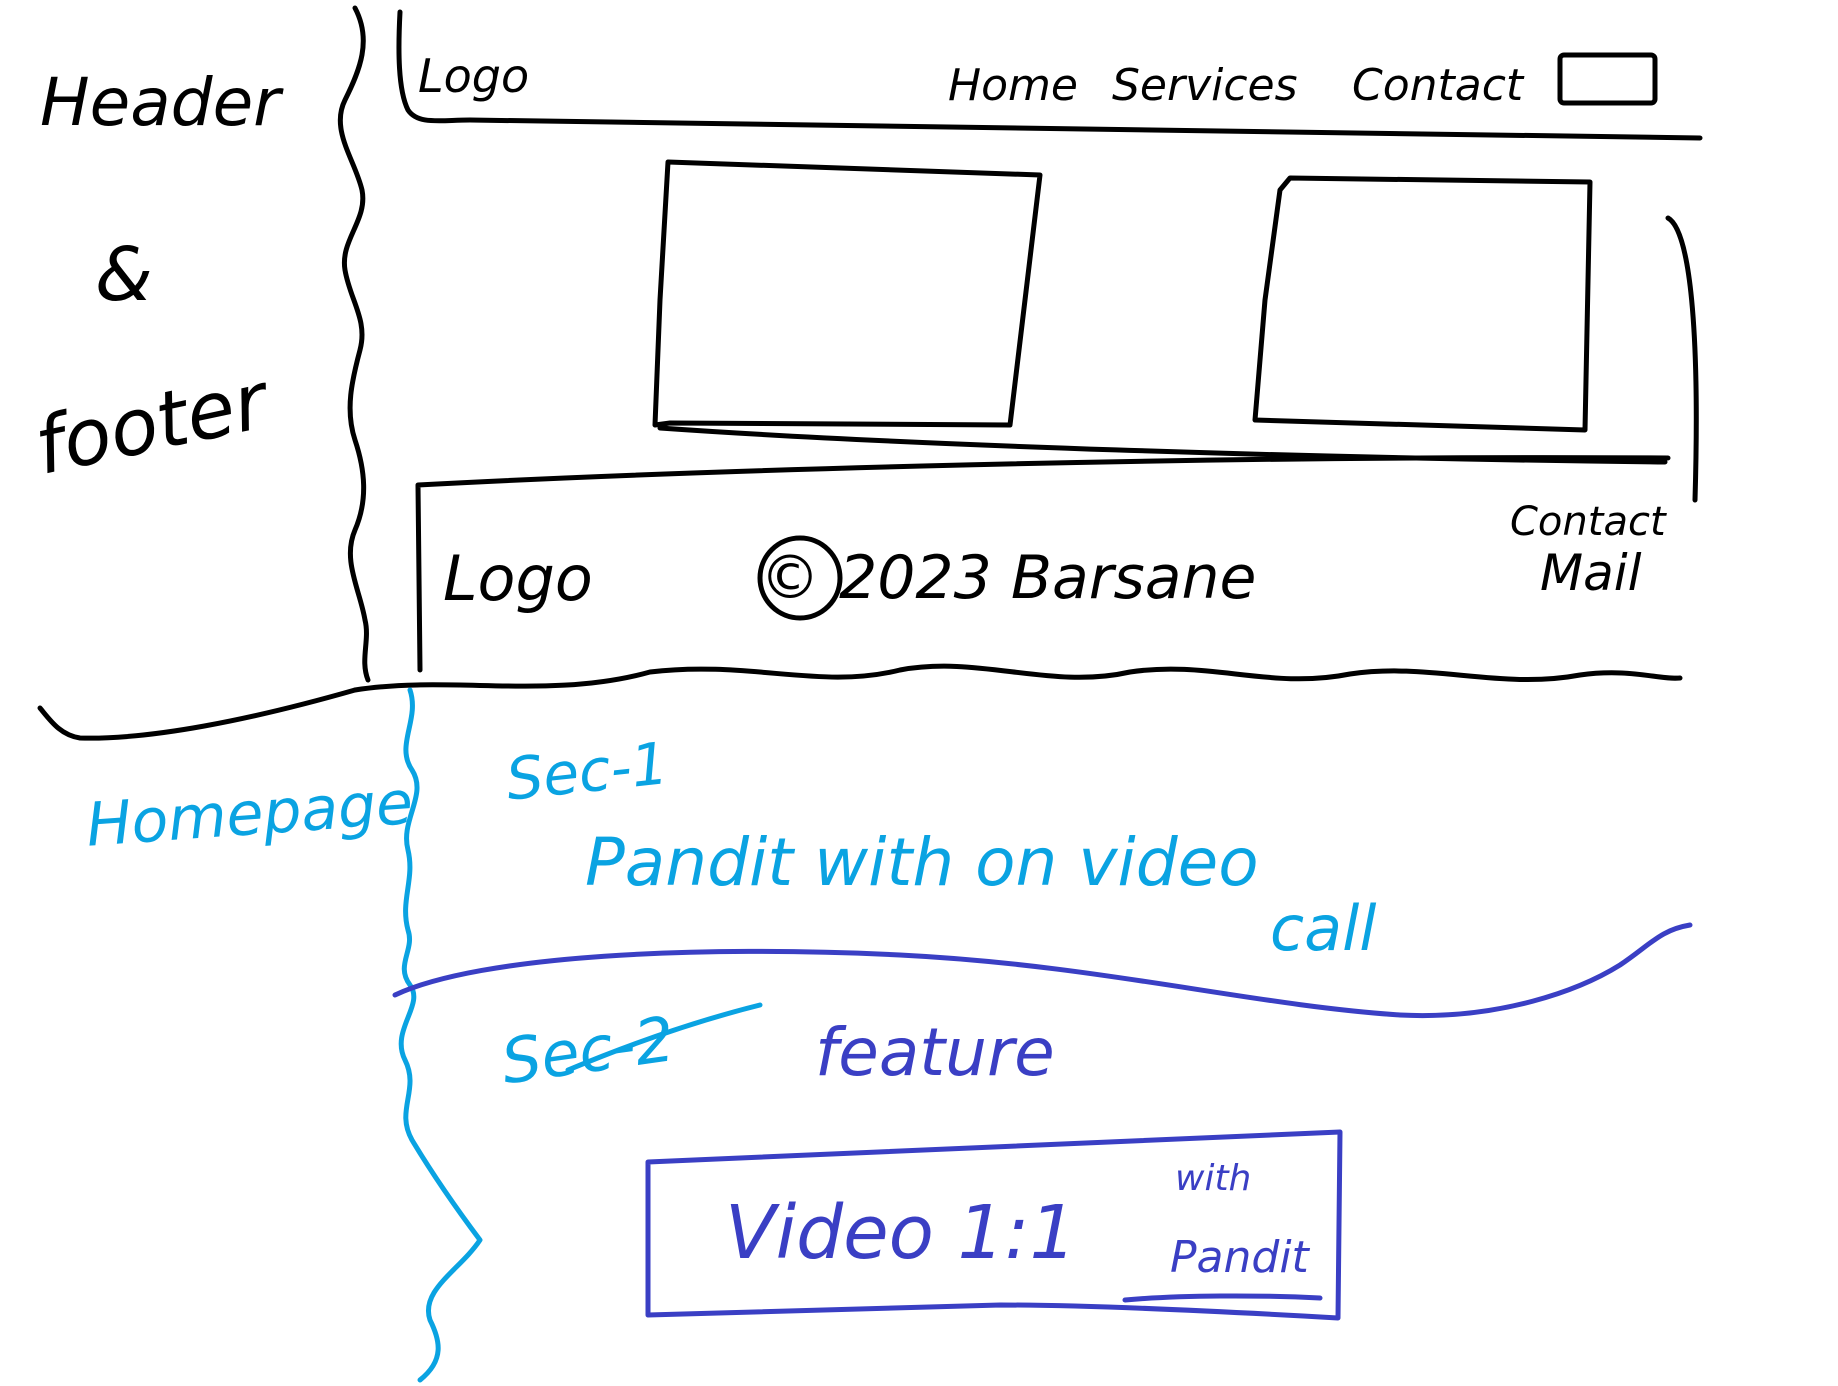  I want to click on nav-services: Services, so click(1205, 85).